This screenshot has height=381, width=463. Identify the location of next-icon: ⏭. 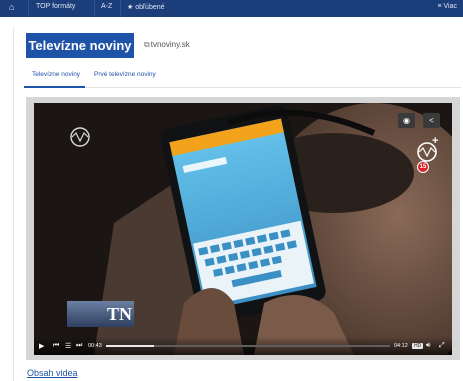
(79, 346).